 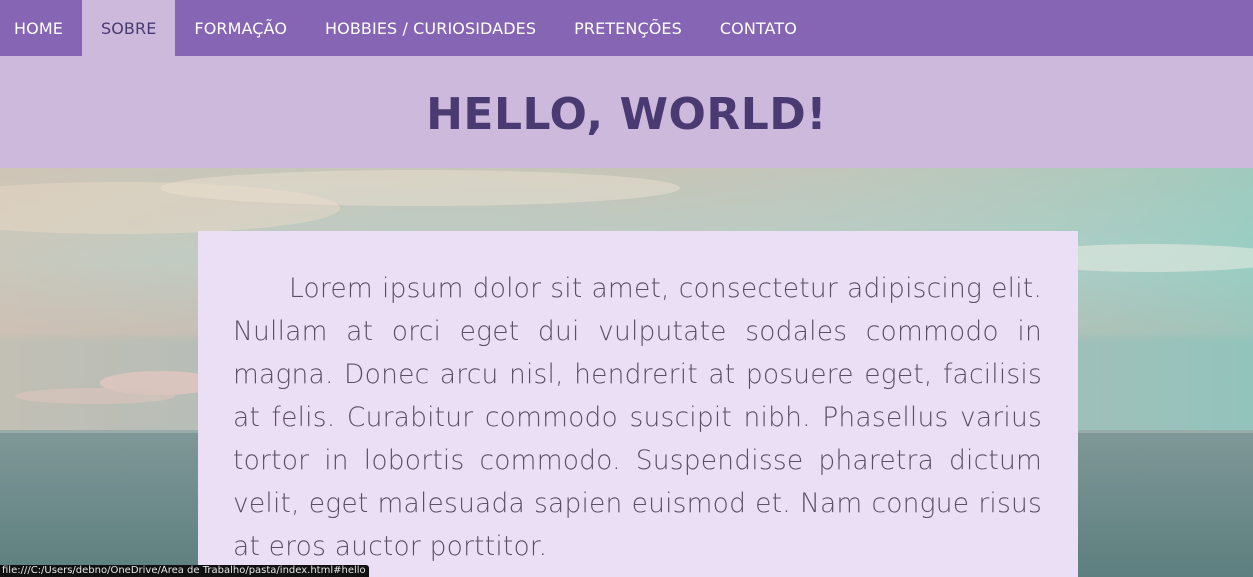 I want to click on nav-item-formacao: FORMAÇÃO, so click(x=240, y=28).